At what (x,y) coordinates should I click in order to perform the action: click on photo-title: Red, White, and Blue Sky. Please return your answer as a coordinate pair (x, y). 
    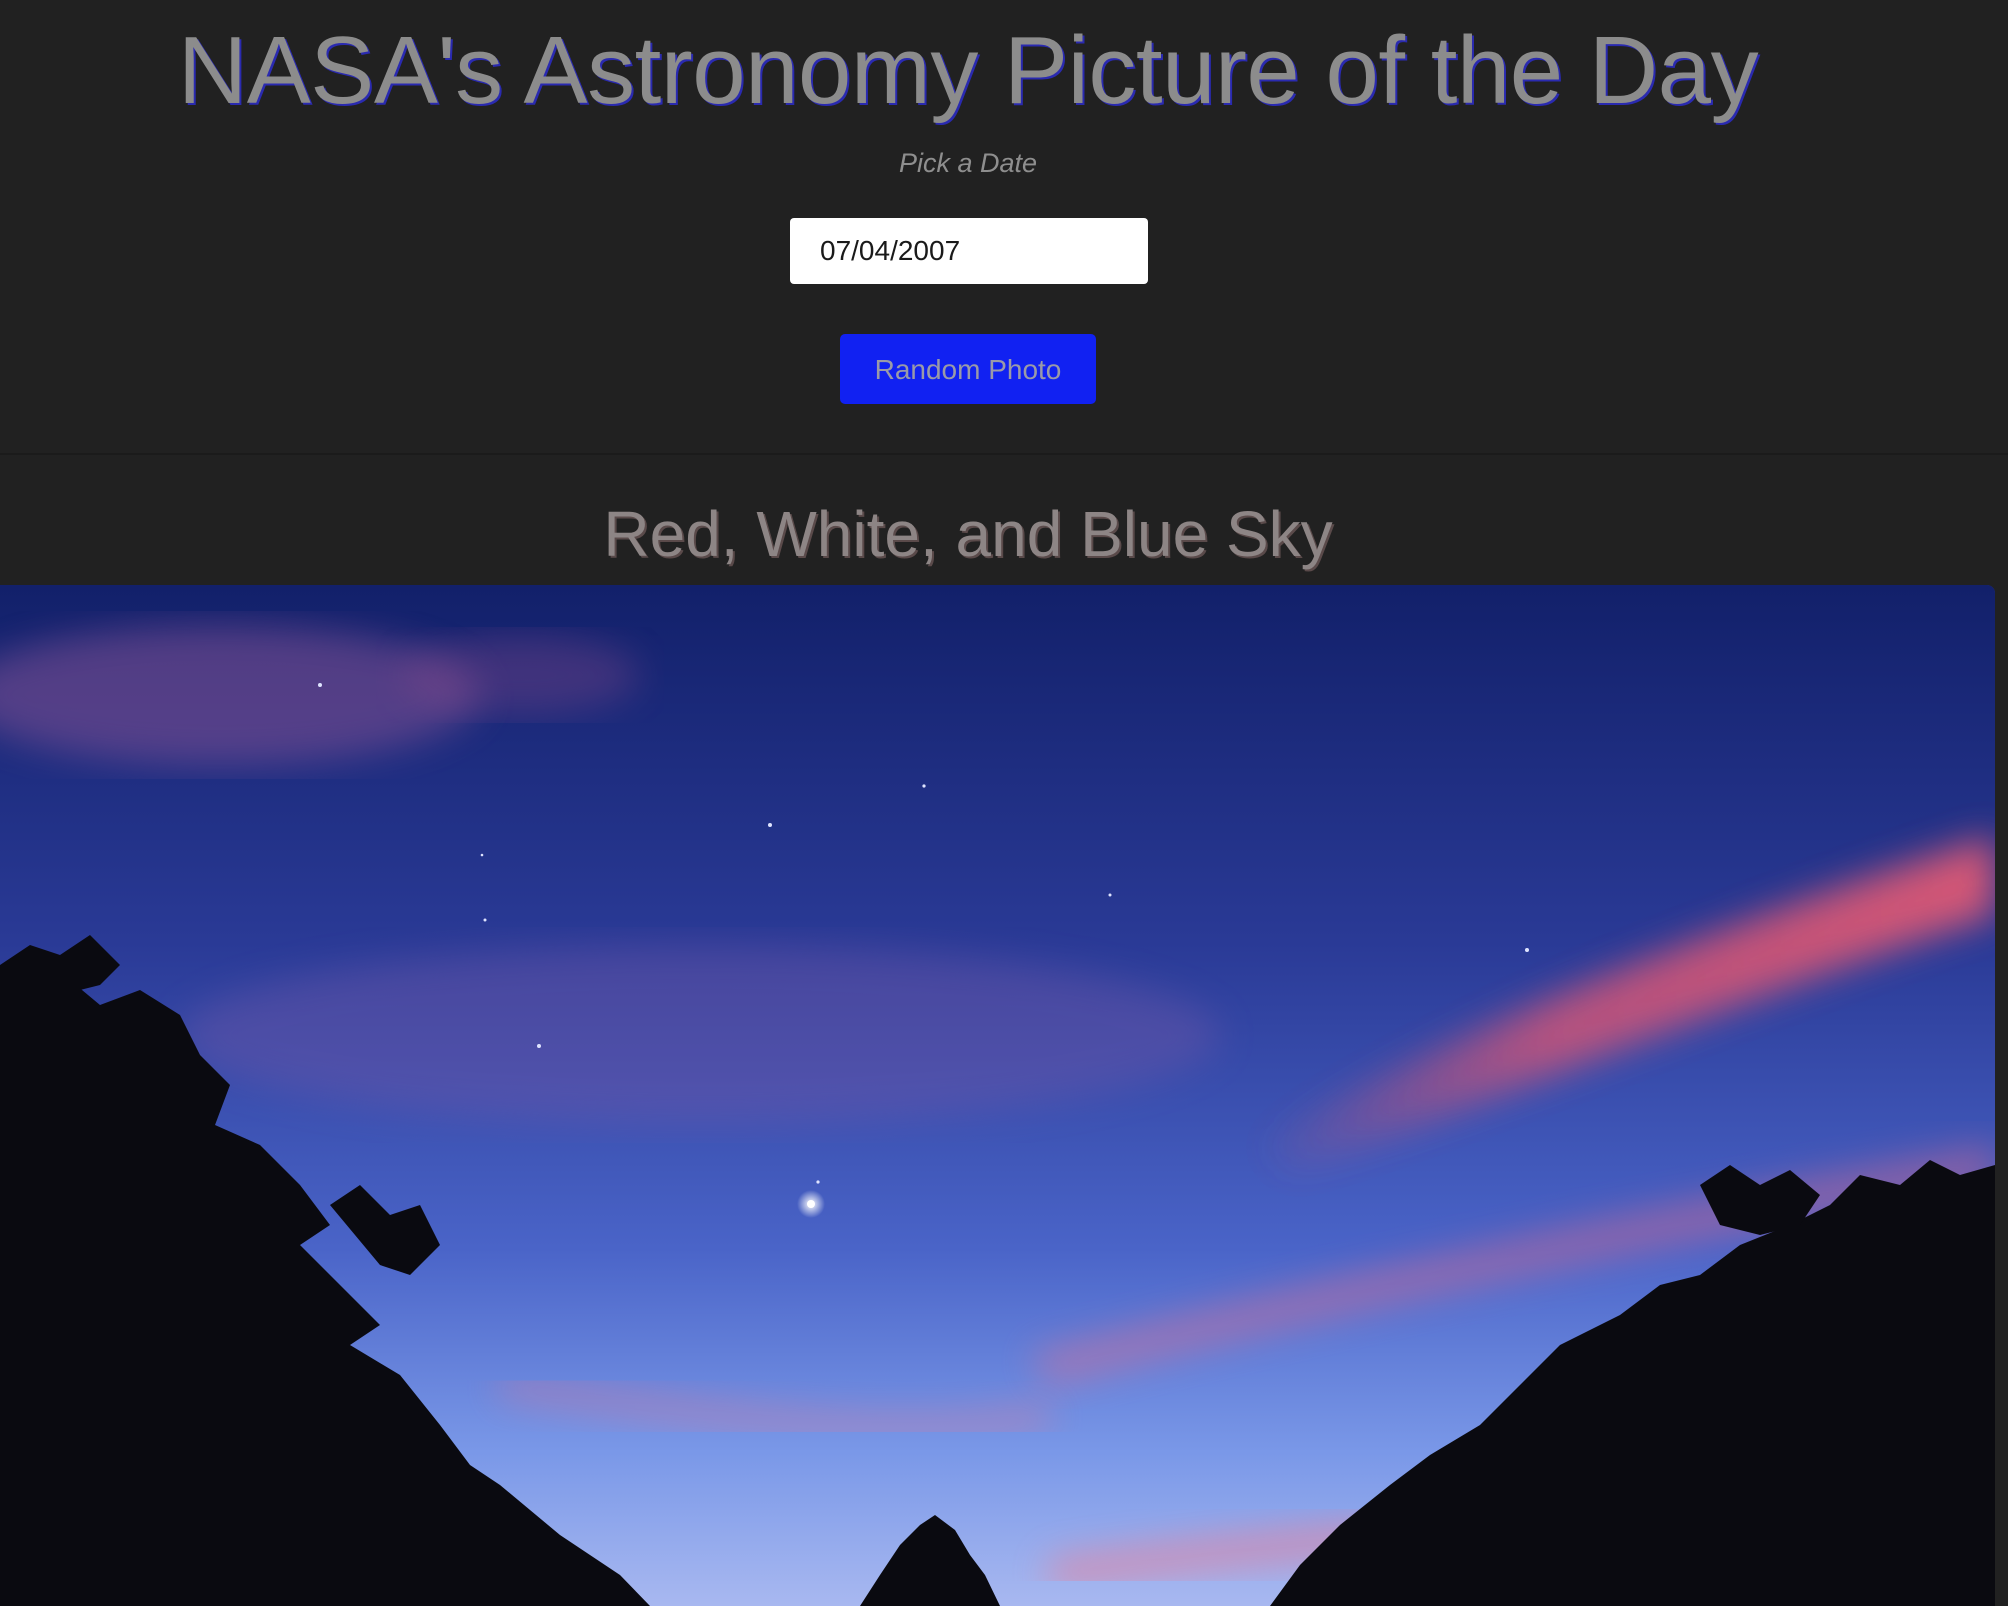
    Looking at the image, I should click on (968, 534).